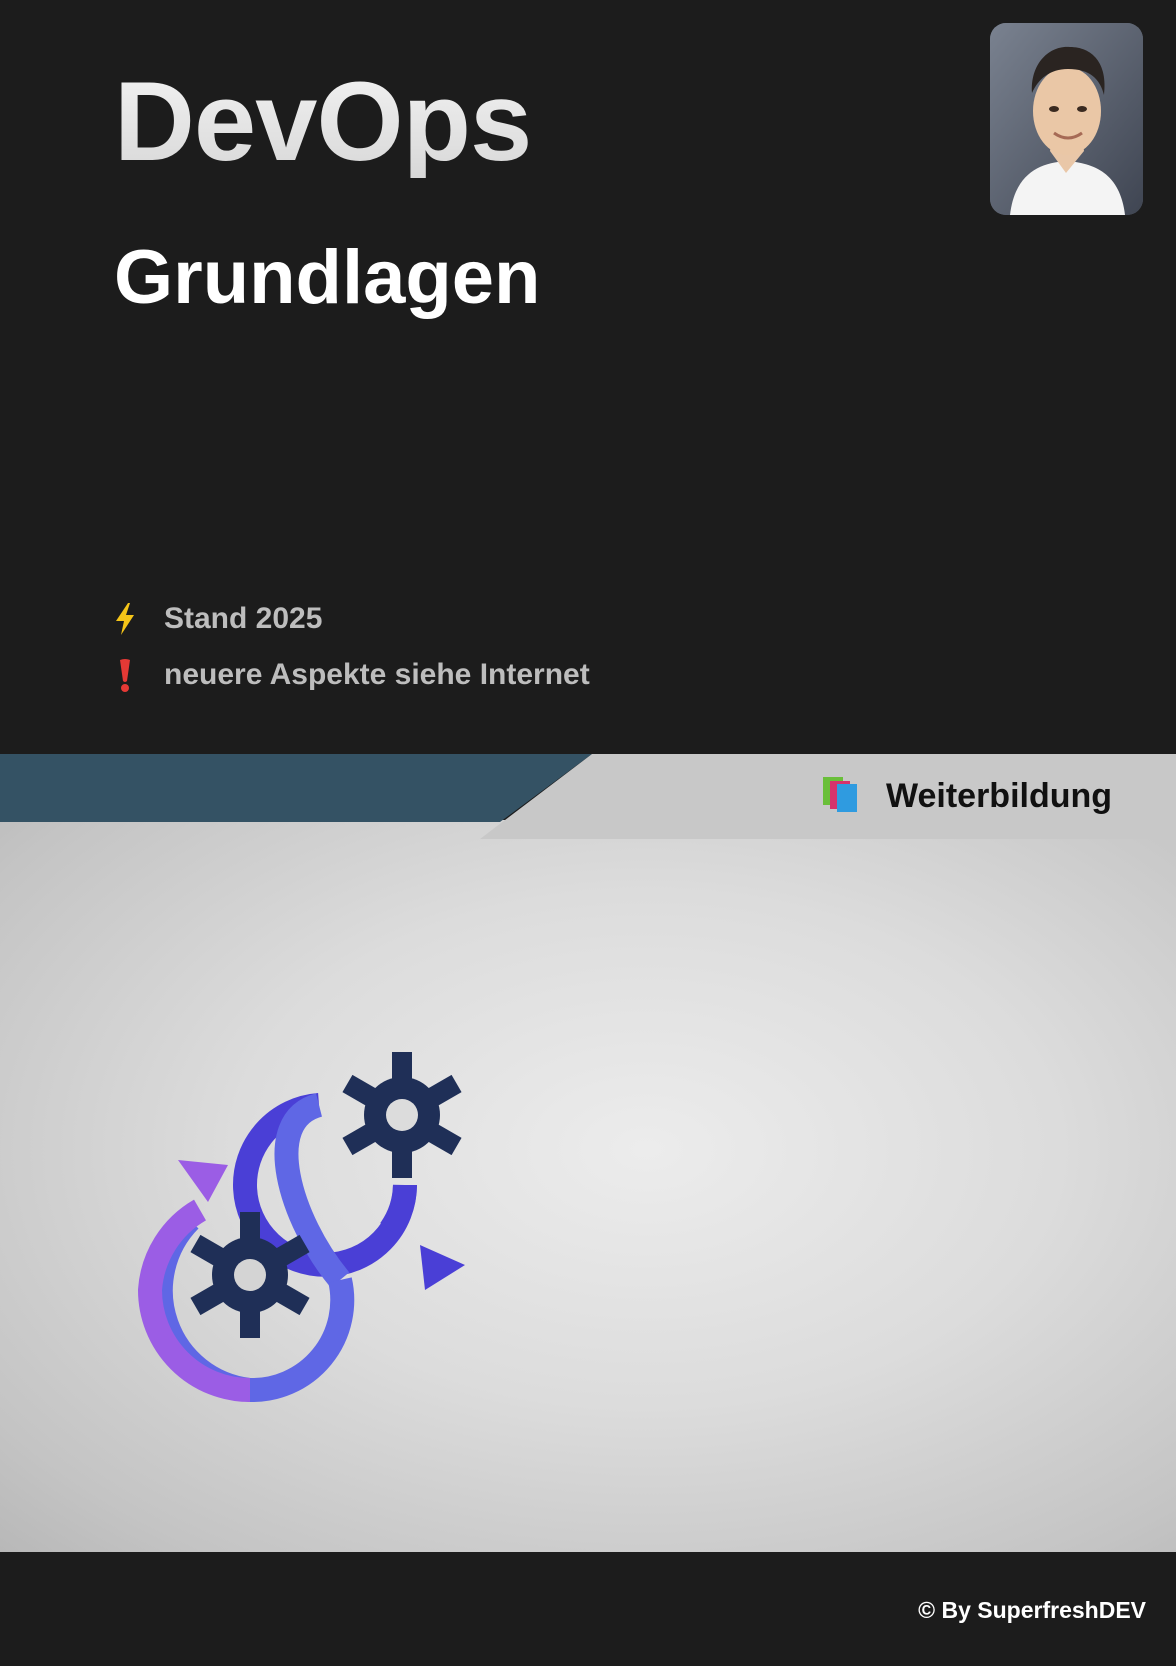  Describe the element at coordinates (323, 121) in the screenshot. I see `cover-title: DevOps` at that location.